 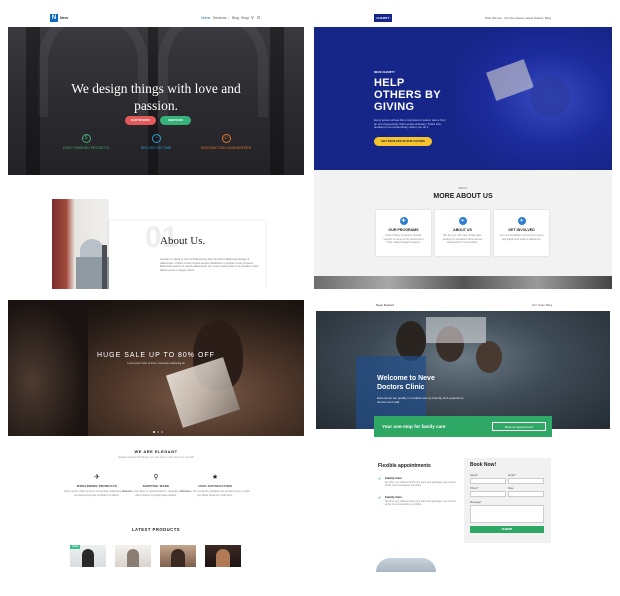 What do you see at coordinates (519, 426) in the screenshot?
I see `book-appointment-button: Book an appointment` at bounding box center [519, 426].